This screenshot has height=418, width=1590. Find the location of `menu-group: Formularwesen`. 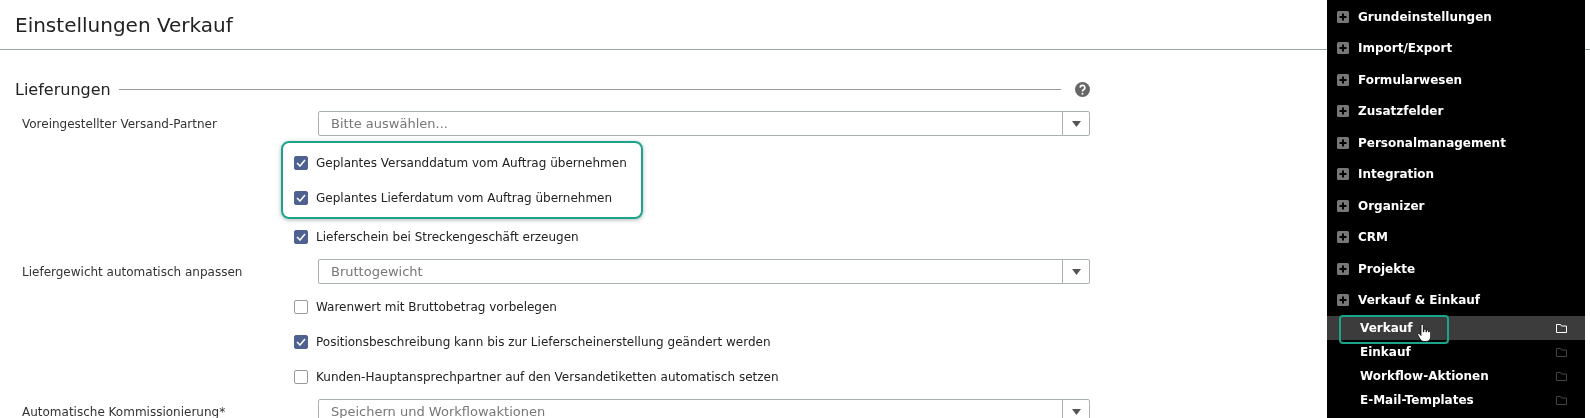

menu-group: Formularwesen is located at coordinates (1456, 80).